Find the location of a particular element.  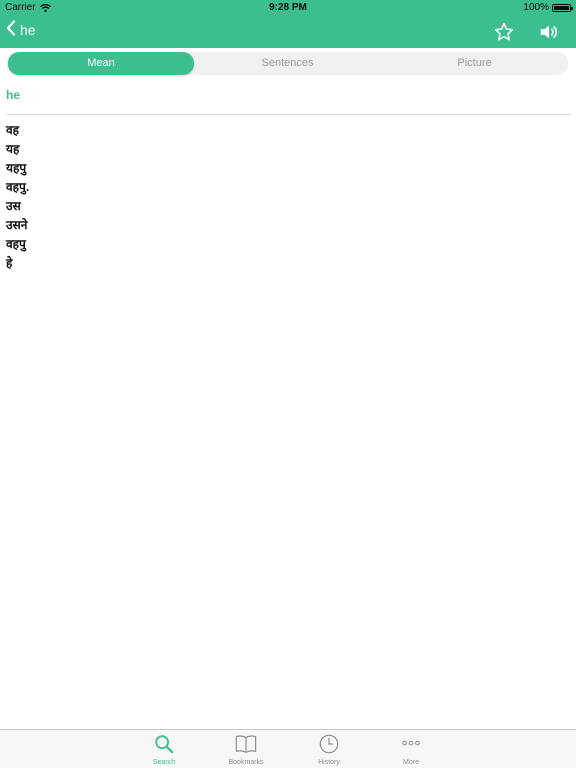

star-icon is located at coordinates (504, 34).